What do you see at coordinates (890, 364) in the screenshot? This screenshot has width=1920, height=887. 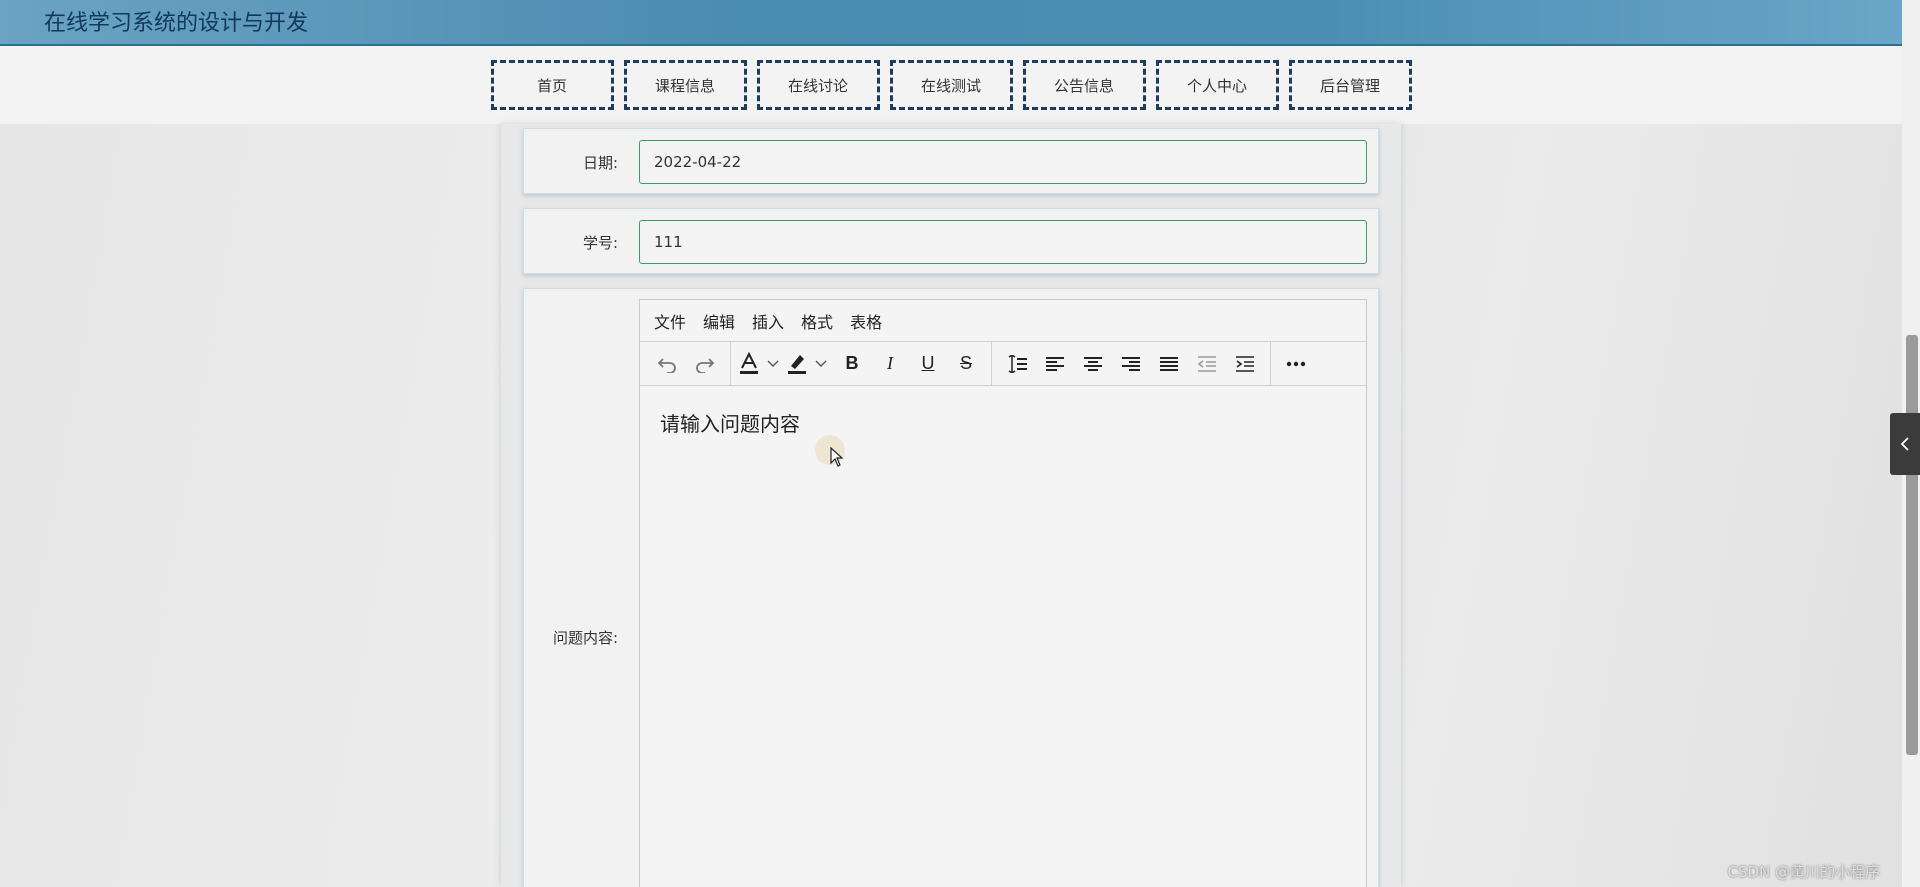 I see `italic-icon: I` at bounding box center [890, 364].